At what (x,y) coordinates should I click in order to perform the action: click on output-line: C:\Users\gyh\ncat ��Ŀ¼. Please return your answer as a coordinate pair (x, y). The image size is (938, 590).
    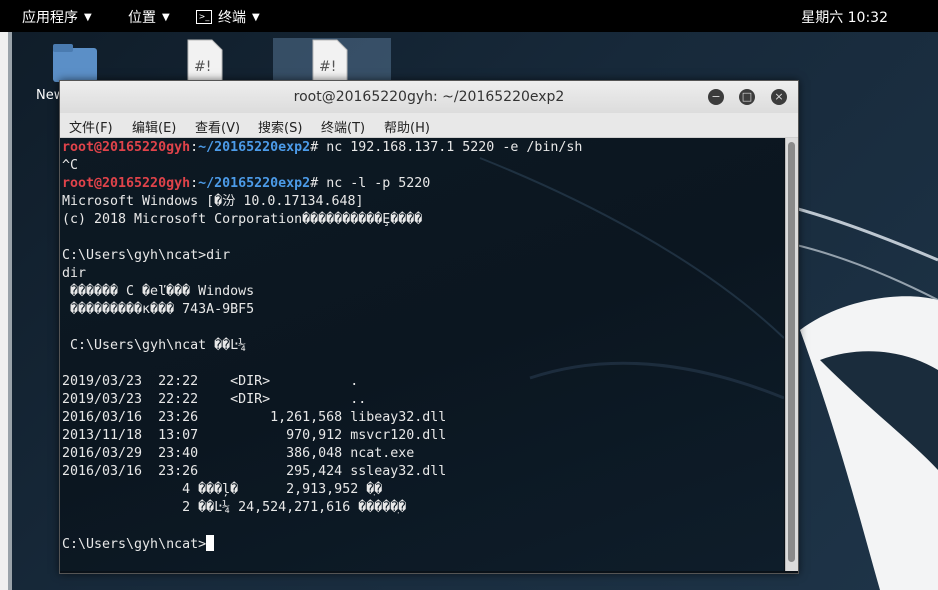
    Looking at the image, I should click on (154, 345).